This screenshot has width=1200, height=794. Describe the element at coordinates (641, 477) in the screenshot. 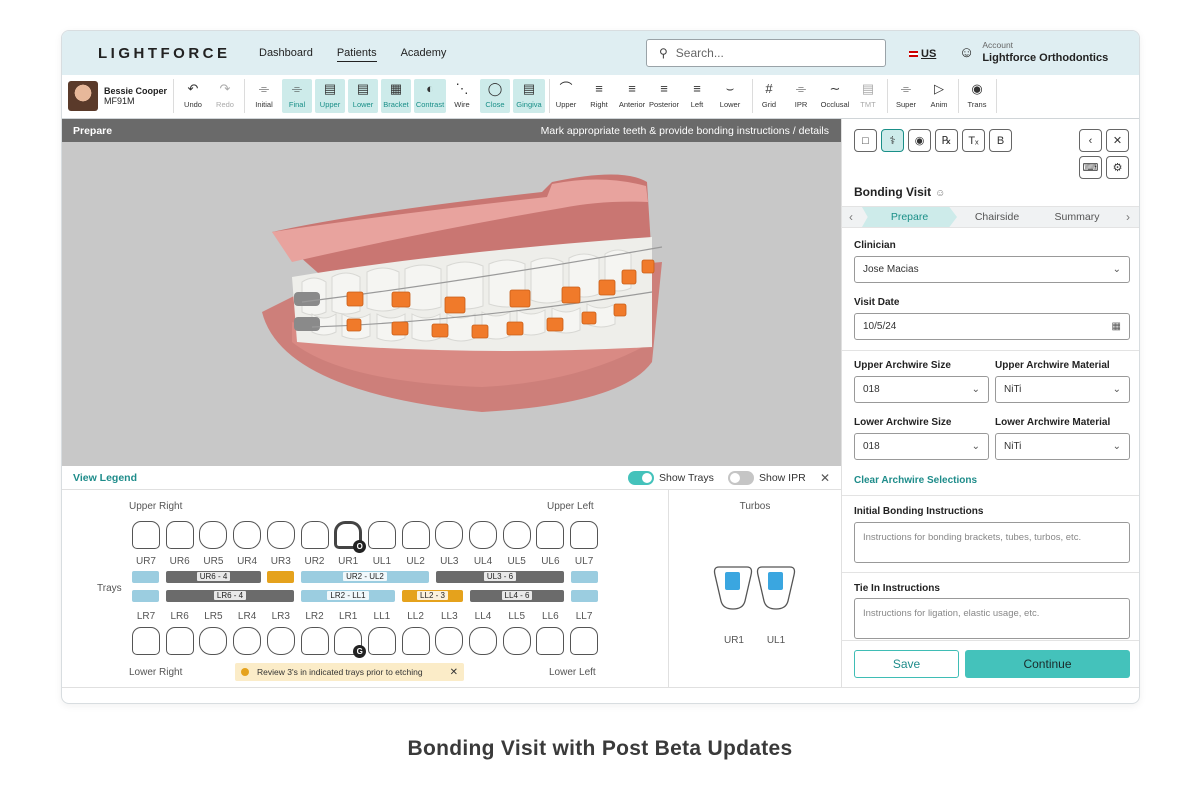

I see `show-trays-toggle` at that location.